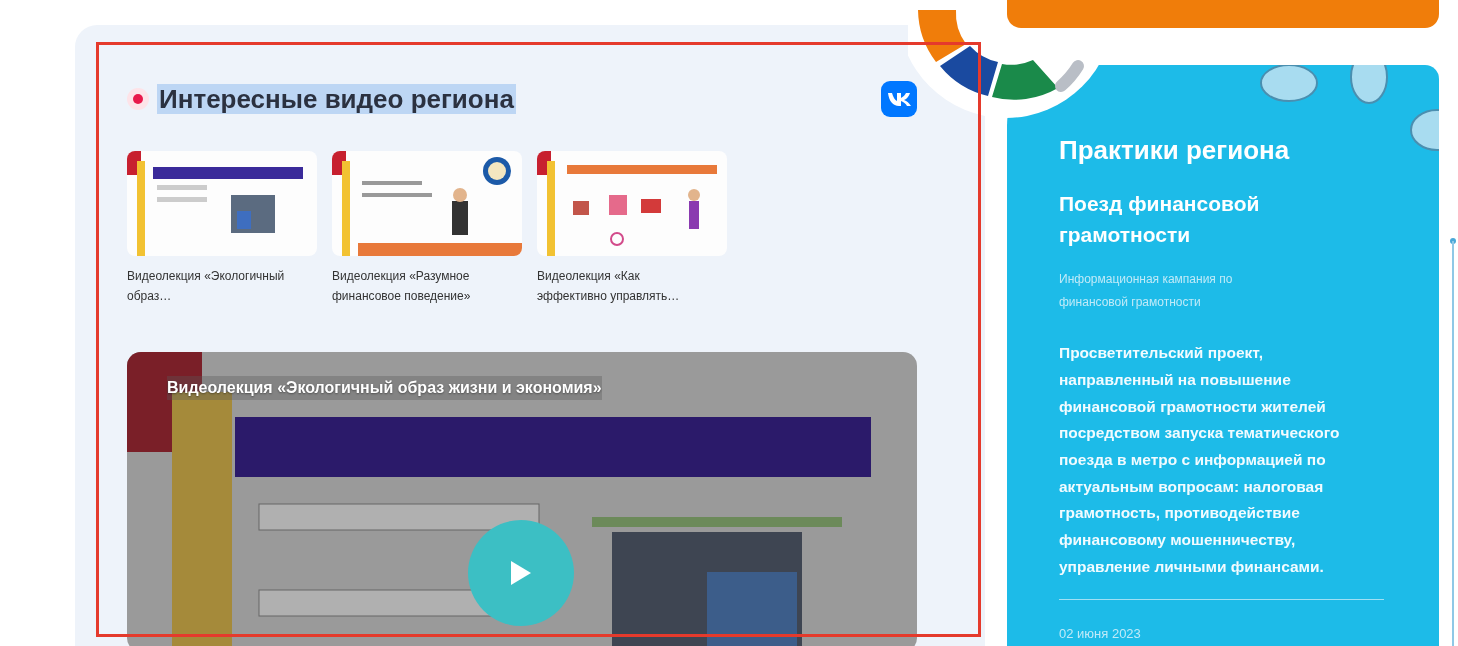 The image size is (1458, 646). I want to click on section-title: Интересные видео региона, so click(336, 99).